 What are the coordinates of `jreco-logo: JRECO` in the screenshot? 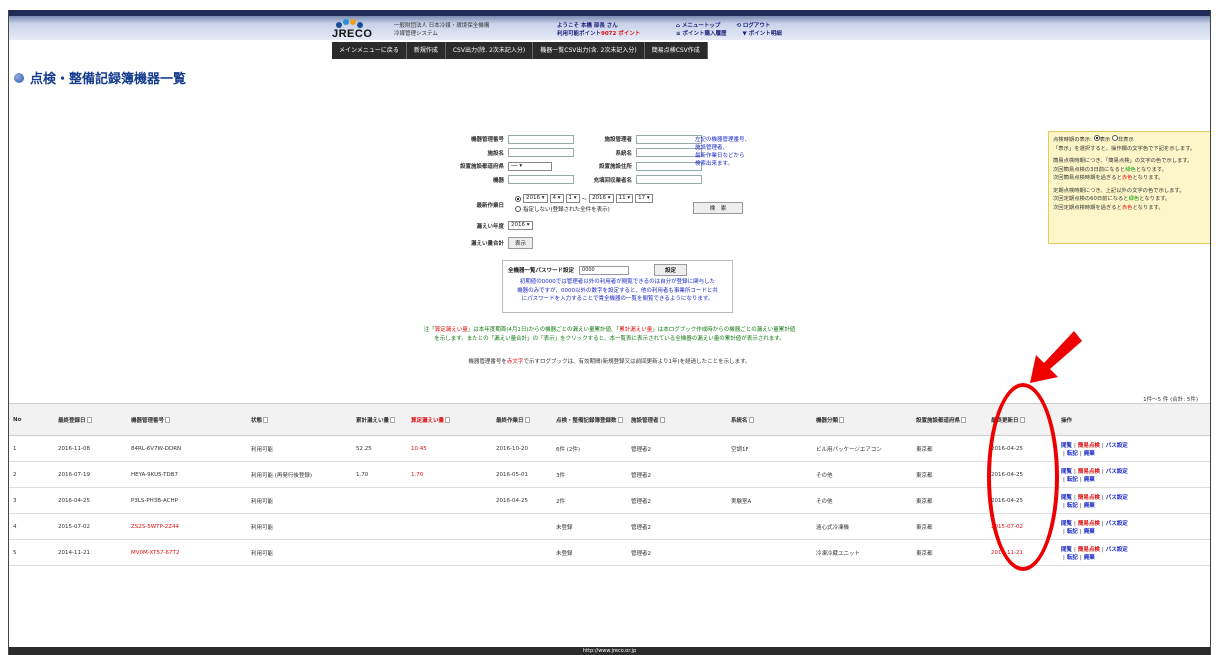 It's located at (362, 29).